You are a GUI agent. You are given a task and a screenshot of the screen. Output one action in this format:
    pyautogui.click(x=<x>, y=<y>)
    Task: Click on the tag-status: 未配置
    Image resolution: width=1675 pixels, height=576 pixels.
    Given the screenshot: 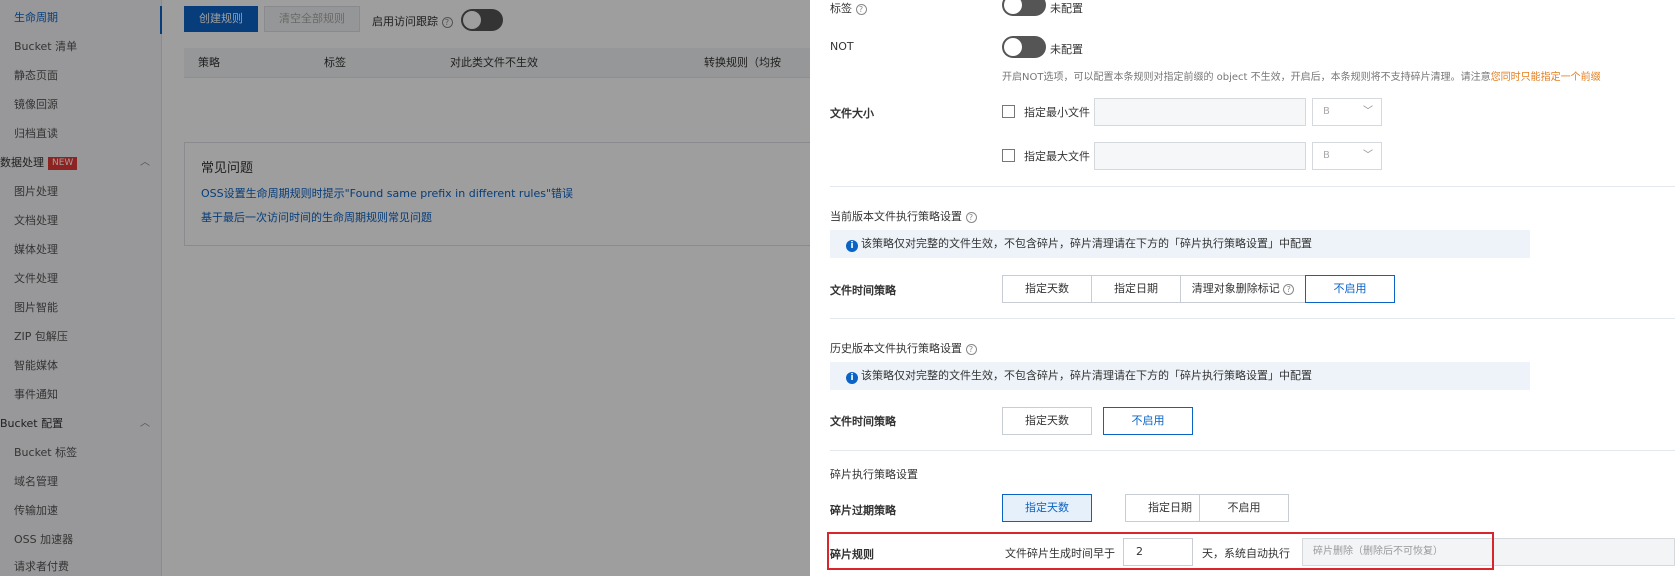 What is the action you would take?
    pyautogui.click(x=1066, y=8)
    